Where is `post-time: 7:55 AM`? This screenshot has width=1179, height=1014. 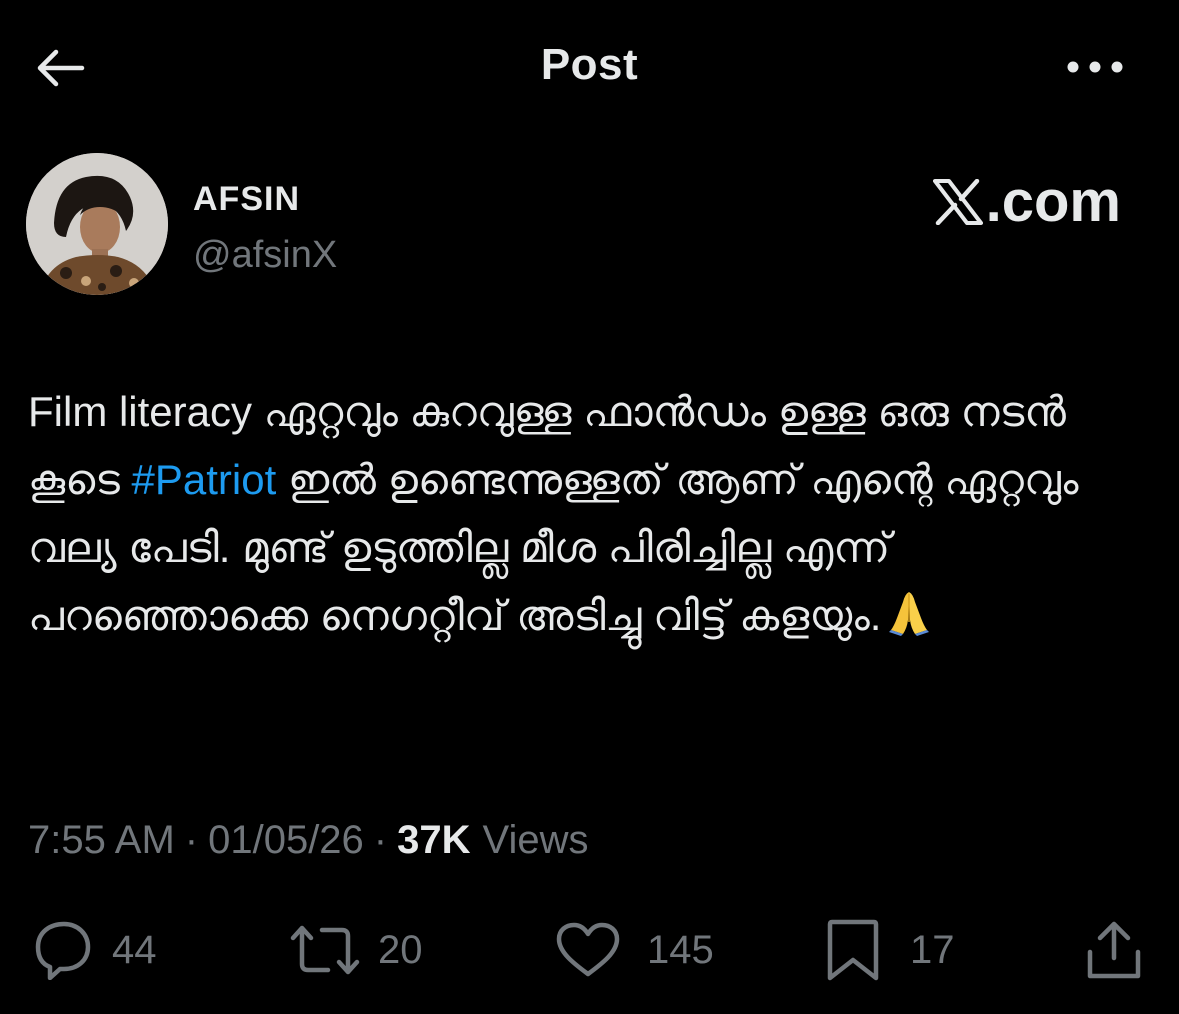
post-time: 7:55 AM is located at coordinates (101, 840).